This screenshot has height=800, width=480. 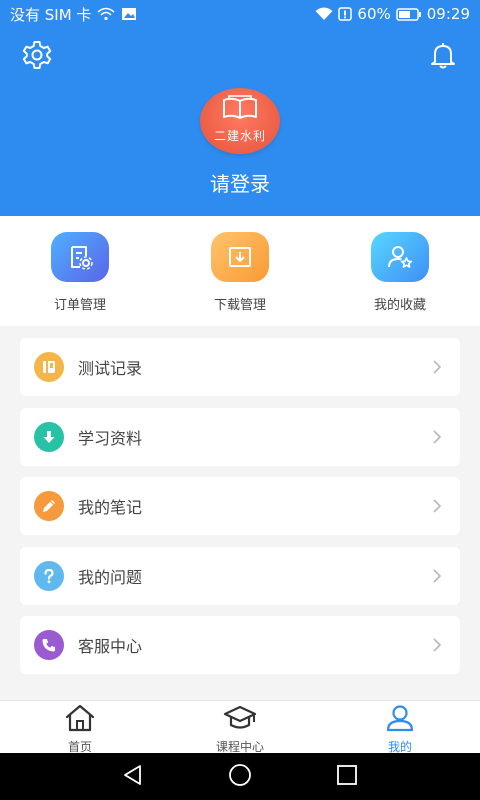 I want to click on carrier-text: 没有 SIM 卡, so click(x=51, y=14).